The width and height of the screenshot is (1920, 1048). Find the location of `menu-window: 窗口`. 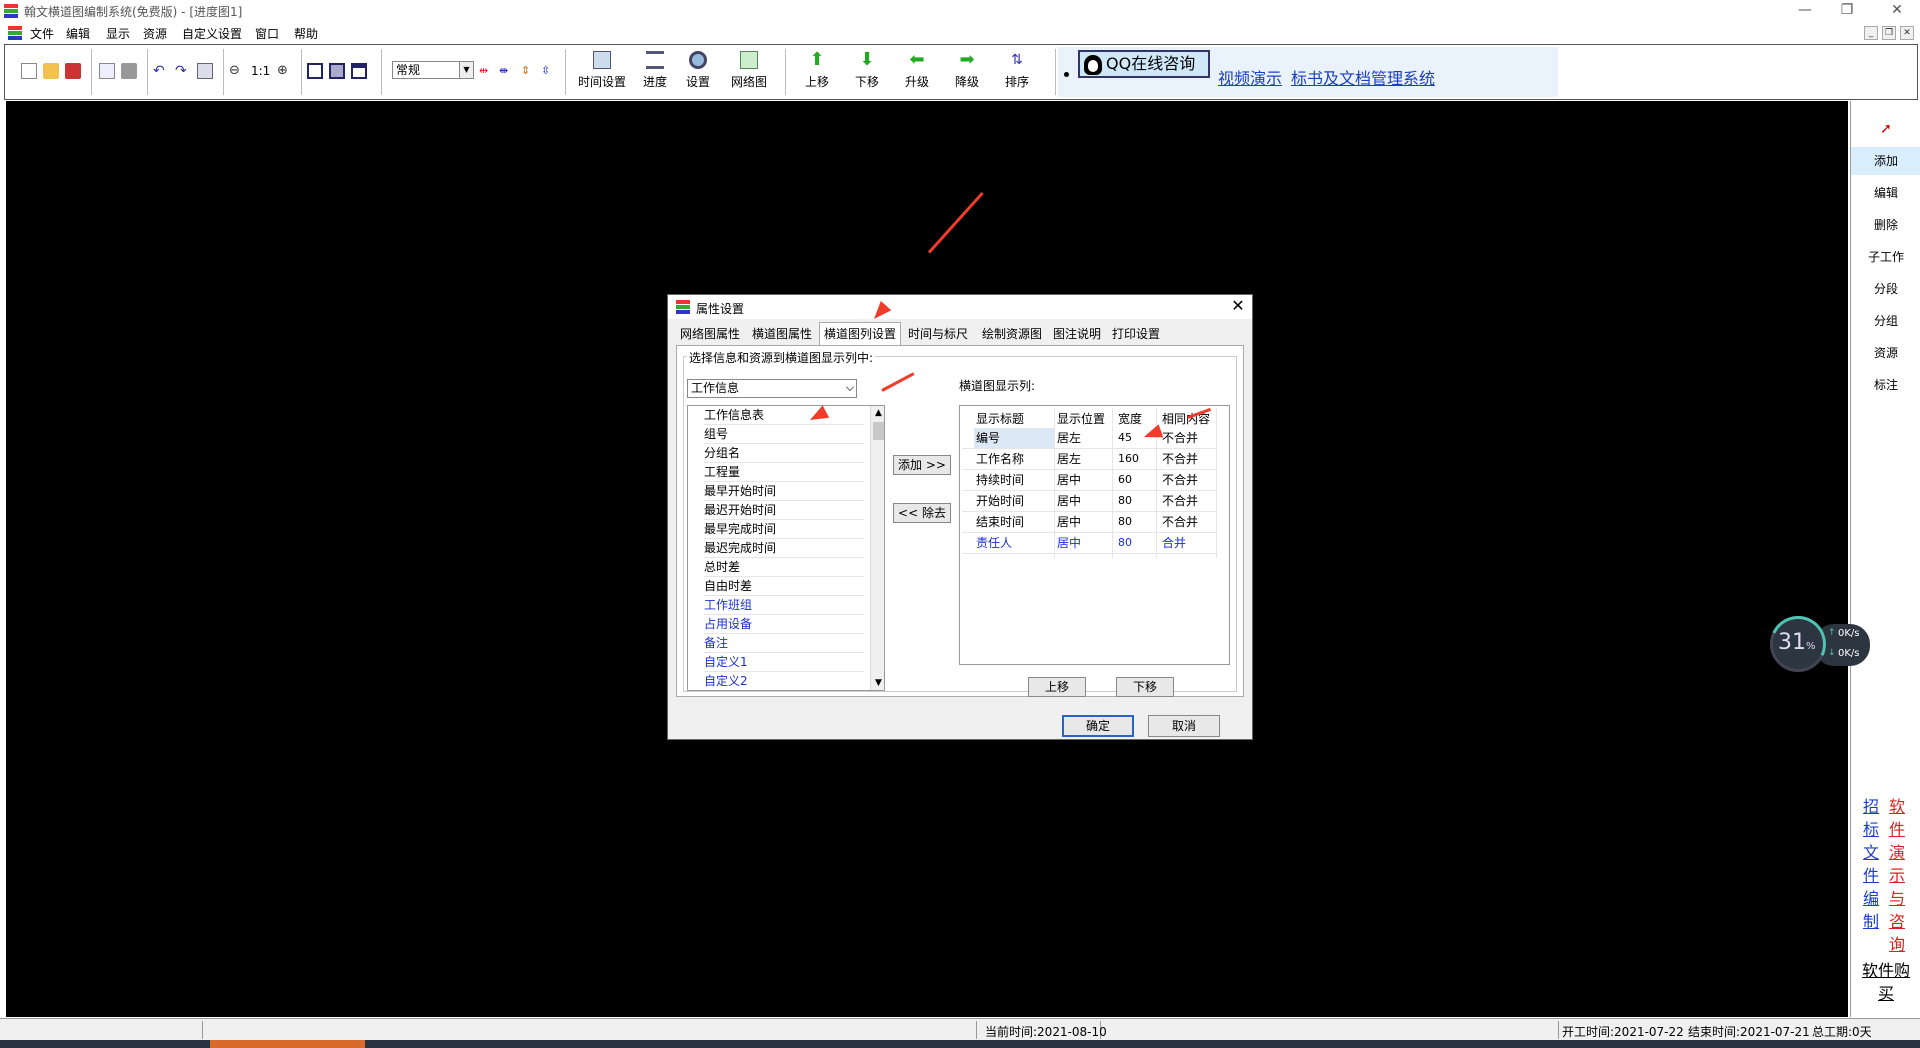

menu-window: 窗口 is located at coordinates (267, 33).